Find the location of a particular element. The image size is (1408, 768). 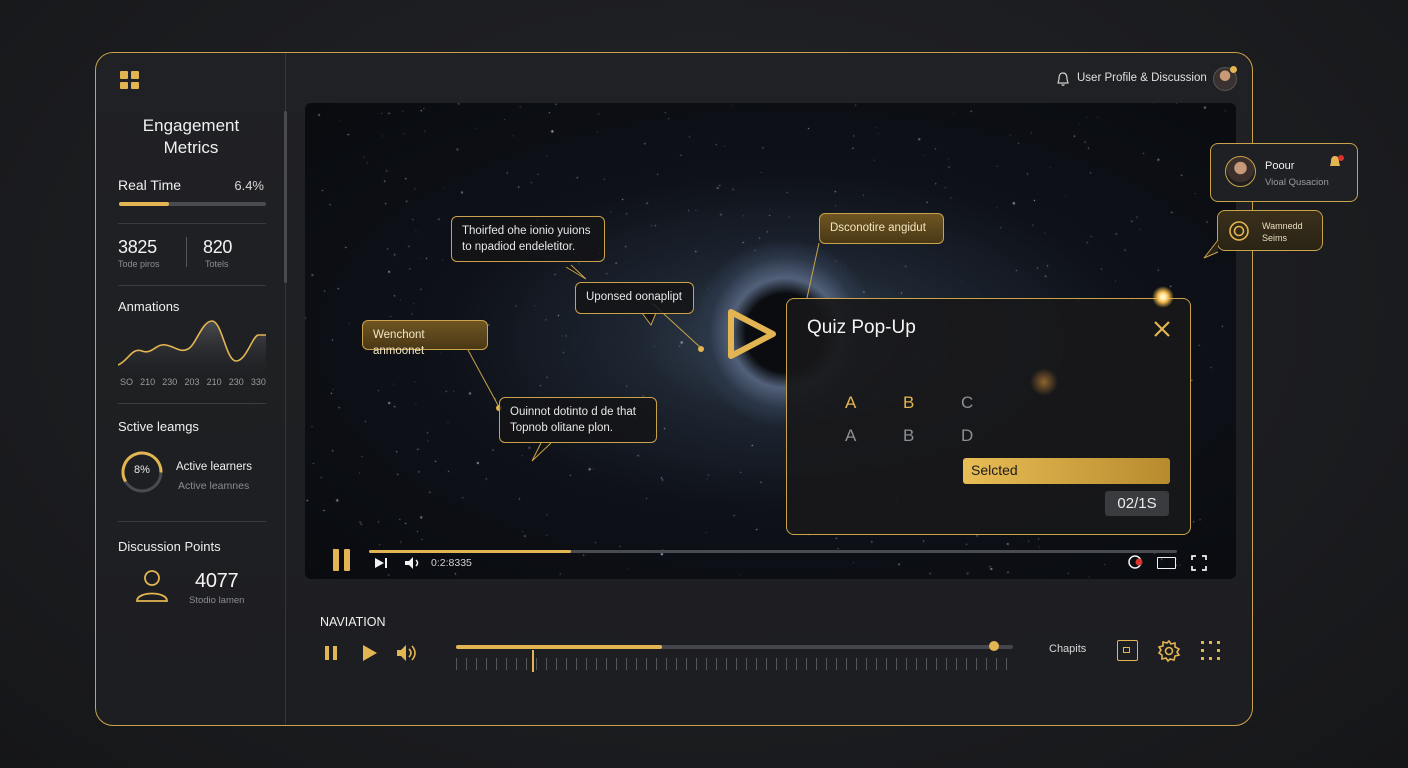

pause-bar-left-icon is located at coordinates (336, 560).